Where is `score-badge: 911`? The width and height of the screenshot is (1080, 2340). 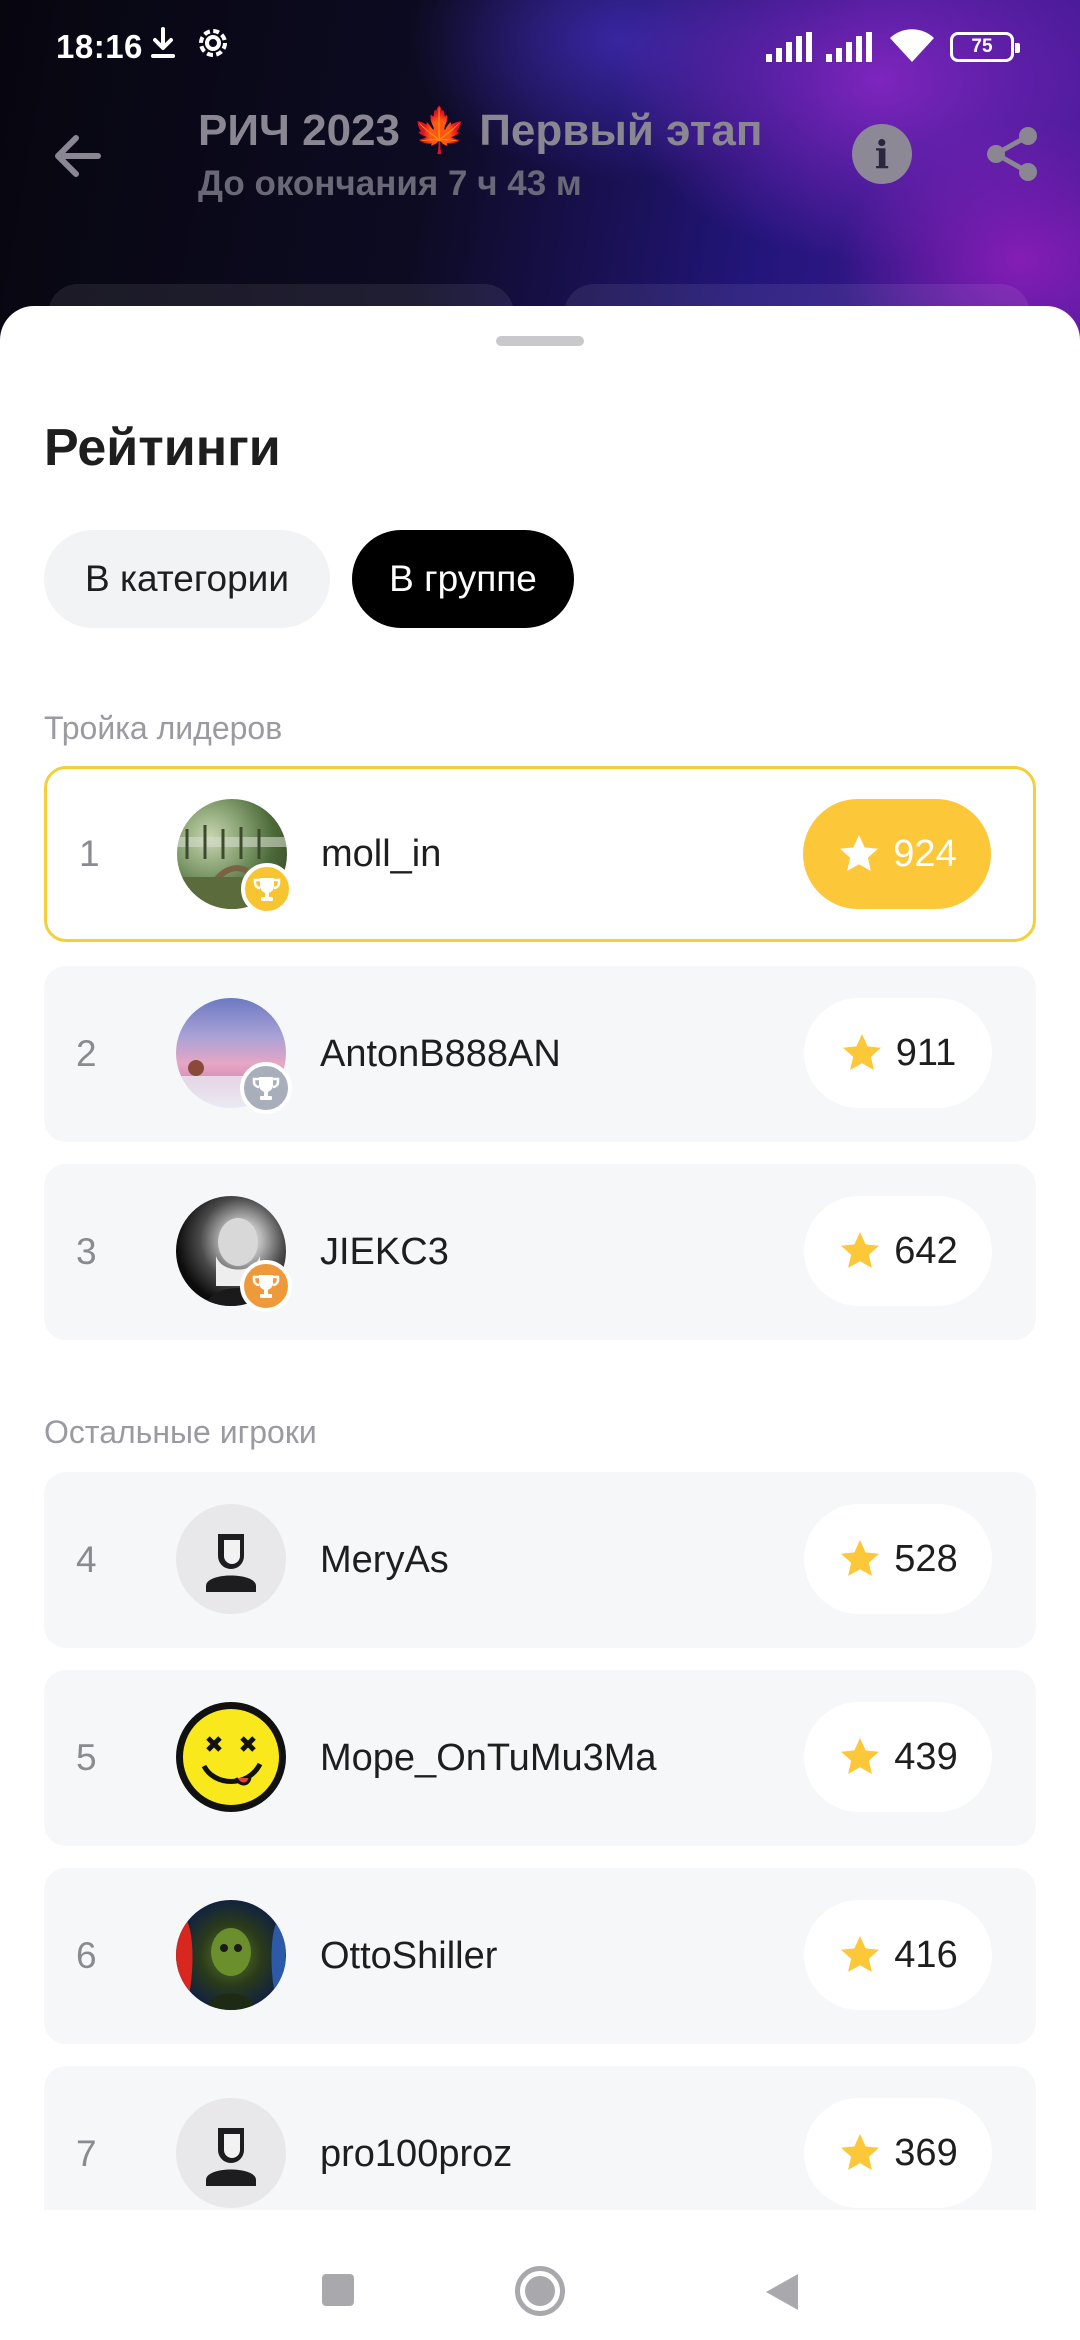
score-badge: 911 is located at coordinates (898, 1053).